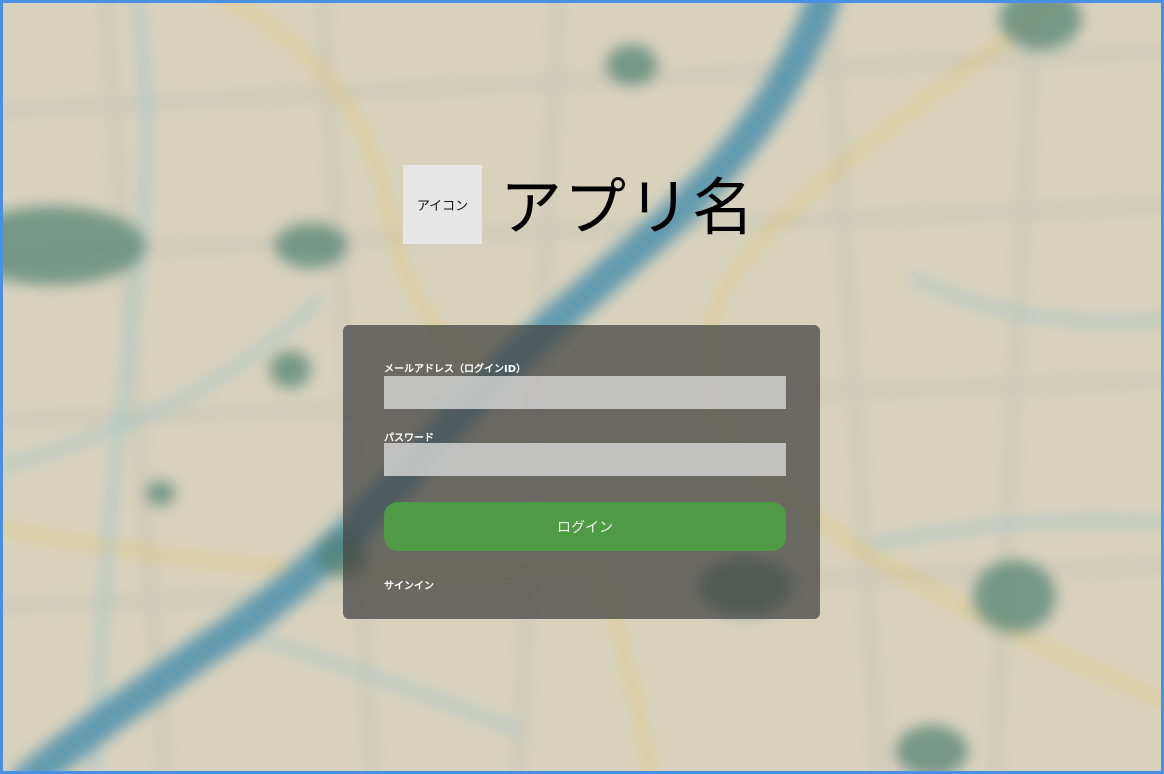  Describe the element at coordinates (585, 392) in the screenshot. I see `email-field` at that location.